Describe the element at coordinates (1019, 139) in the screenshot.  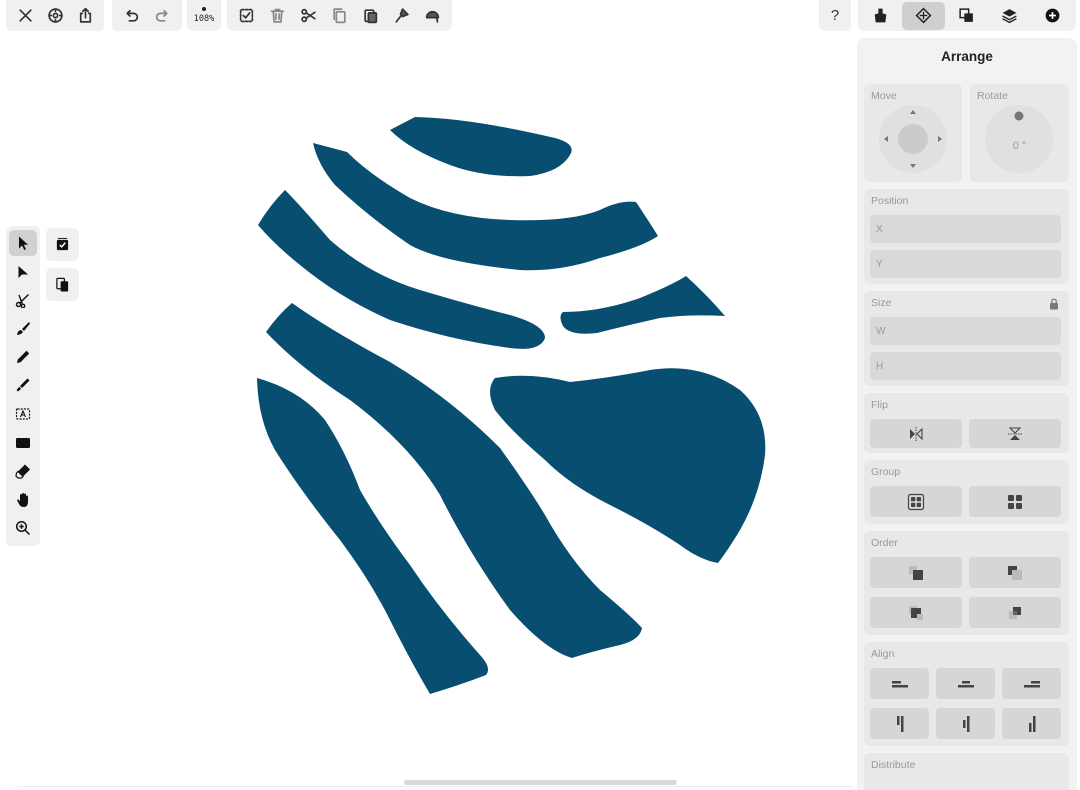
I see `rotate-dial` at that location.